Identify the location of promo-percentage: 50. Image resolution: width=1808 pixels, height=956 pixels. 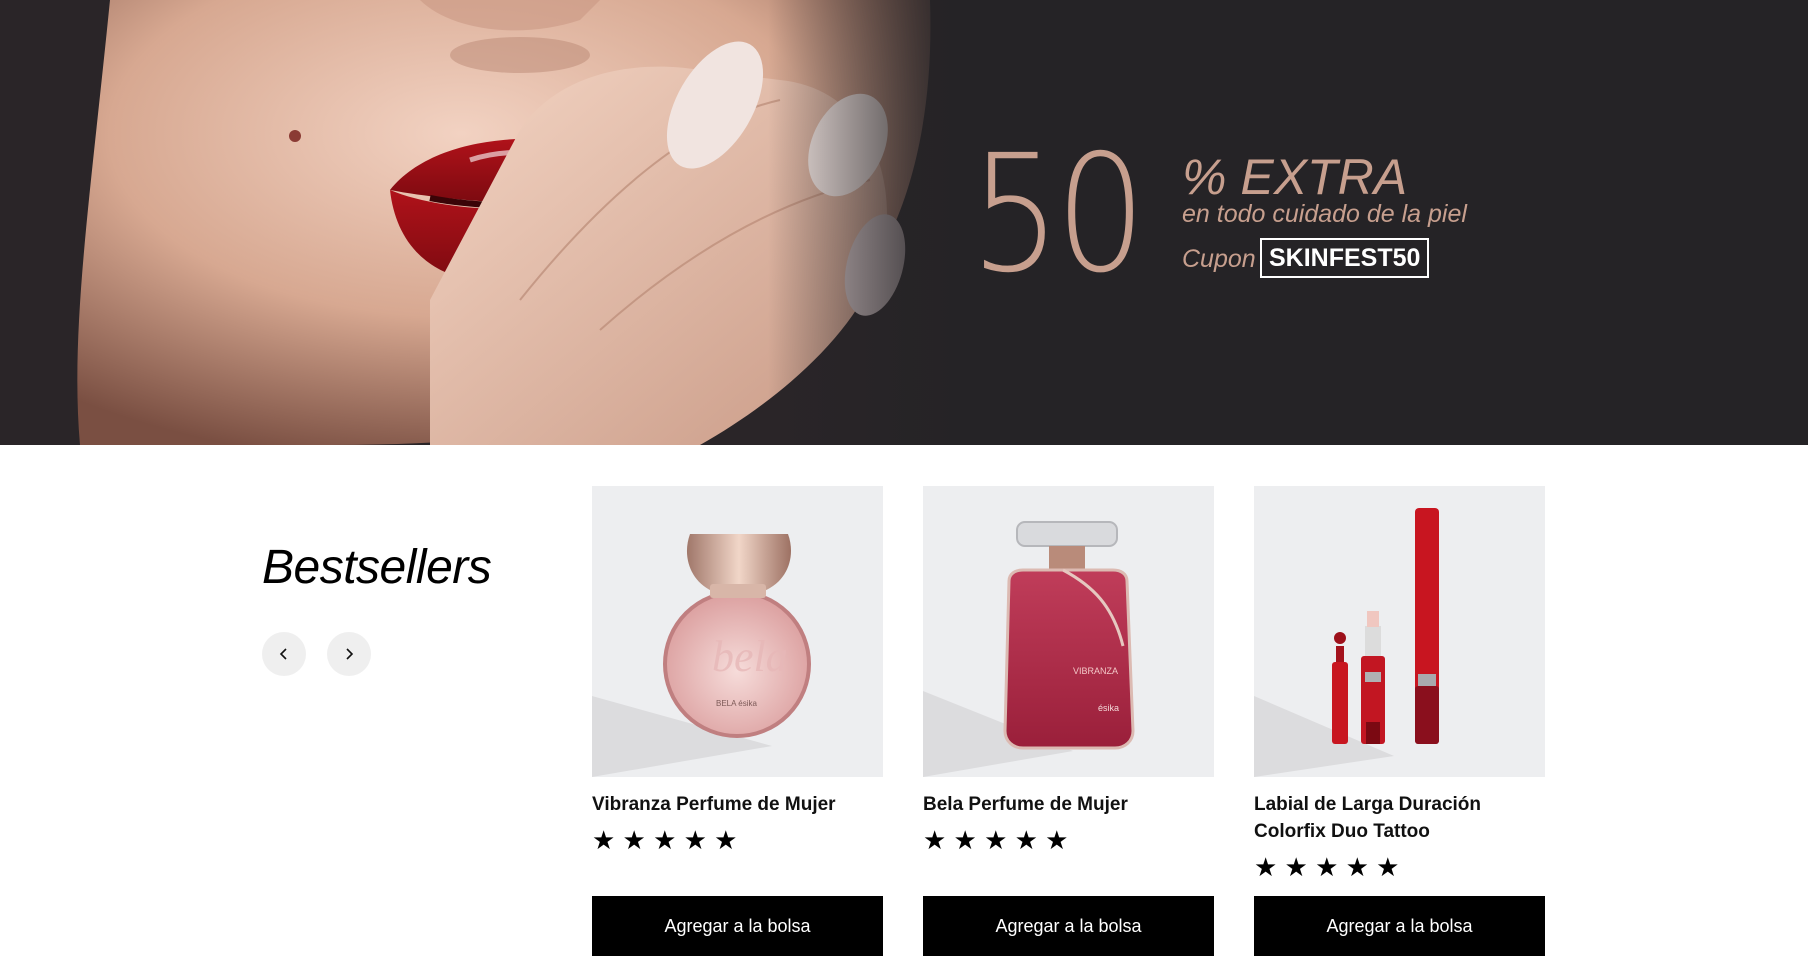
(1058, 215).